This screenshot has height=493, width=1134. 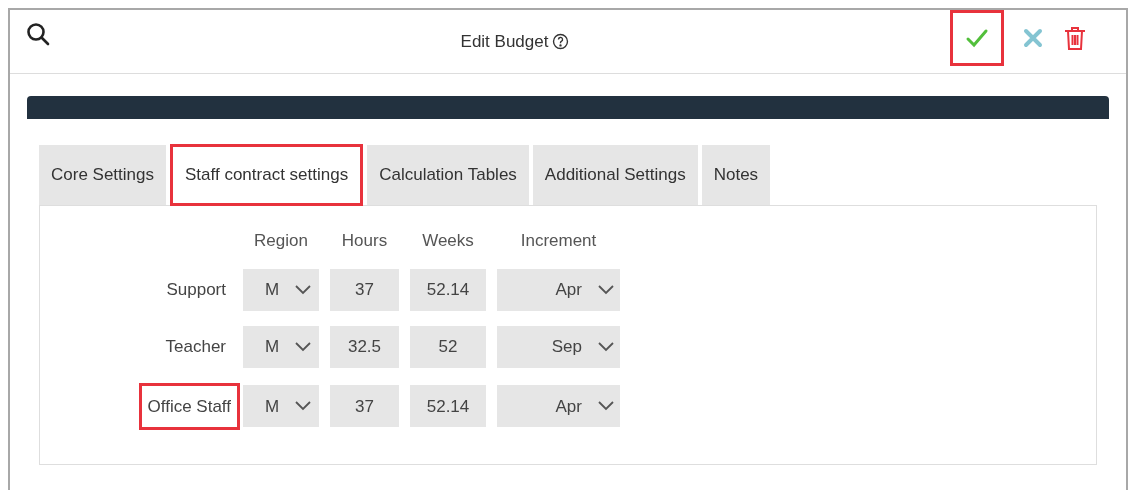 I want to click on column-header: Weeks, so click(x=448, y=241).